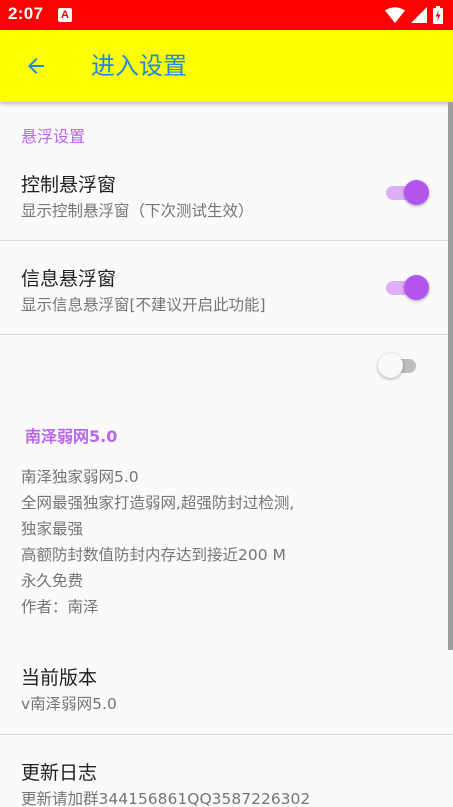 This screenshot has height=807, width=453. I want to click on notification-icon: A, so click(65, 15).